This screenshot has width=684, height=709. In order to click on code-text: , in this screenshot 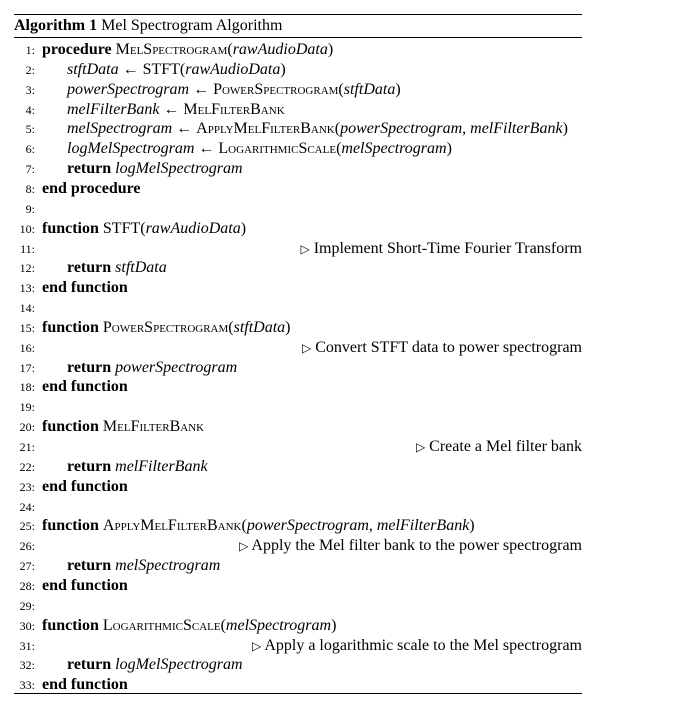, I will do `click(466, 129)`.